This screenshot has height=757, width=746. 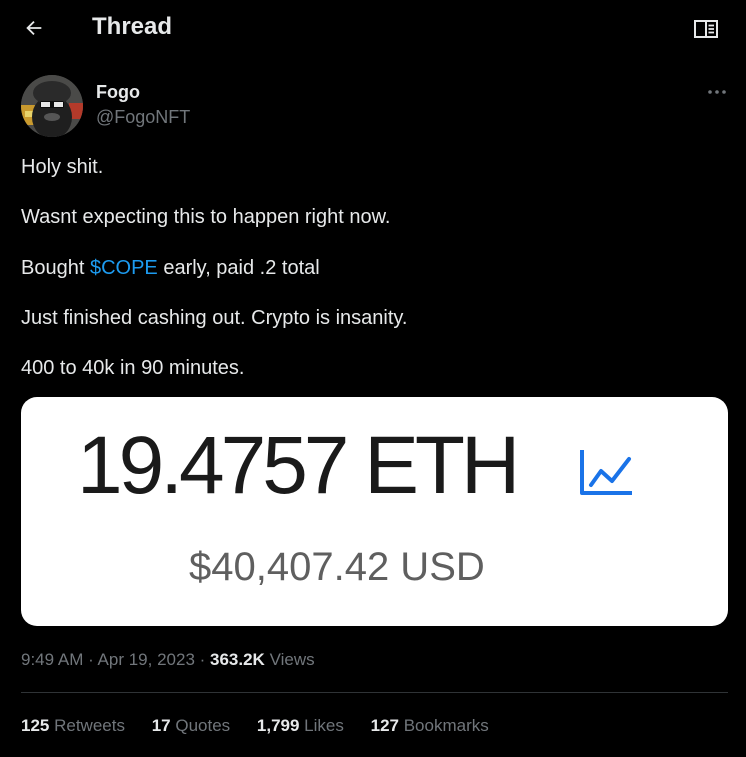 What do you see at coordinates (143, 117) in the screenshot?
I see `author-handle: @FogoNFT` at bounding box center [143, 117].